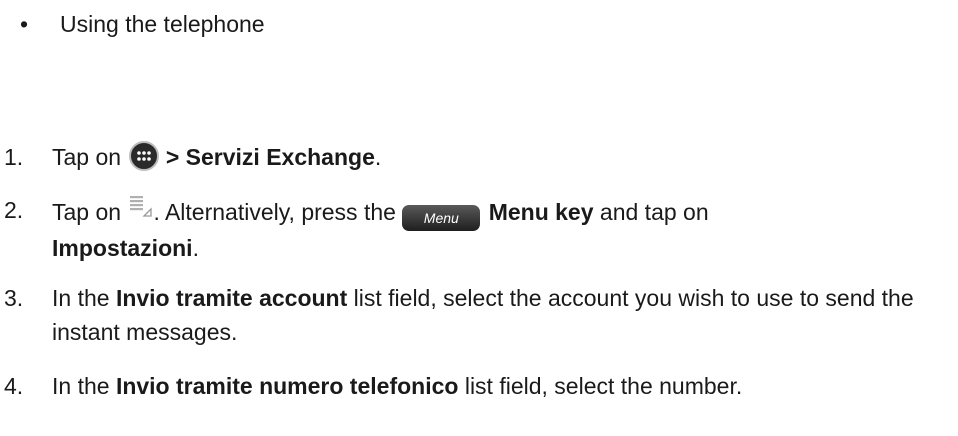 Image resolution: width=958 pixels, height=436 pixels. I want to click on step-bold-text: Menu key, so click(541, 212).